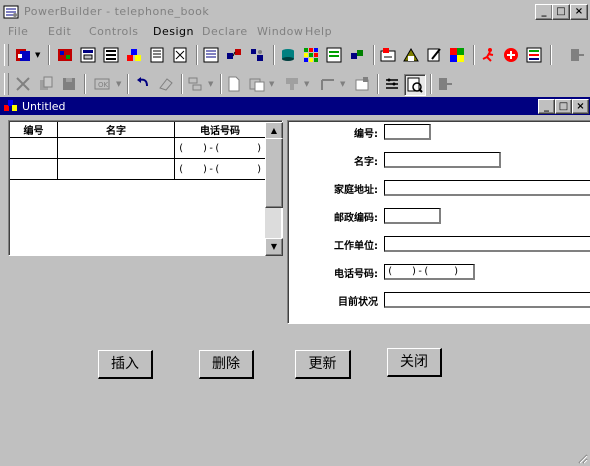 This screenshot has width=590, height=466. What do you see at coordinates (274, 173) in the screenshot?
I see `scroll-thumb` at bounding box center [274, 173].